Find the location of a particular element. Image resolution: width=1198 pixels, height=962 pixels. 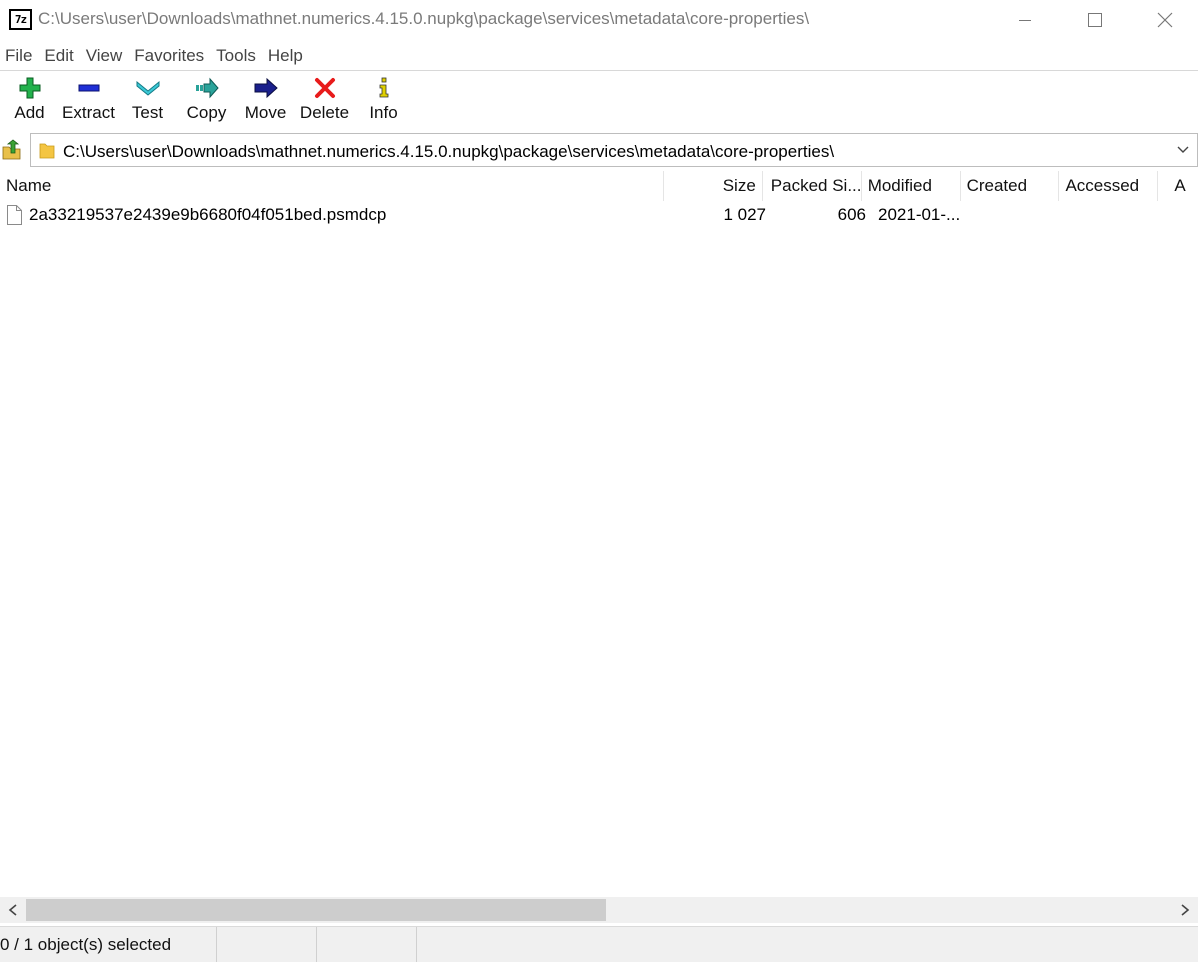

up-folder-button is located at coordinates (12, 150).